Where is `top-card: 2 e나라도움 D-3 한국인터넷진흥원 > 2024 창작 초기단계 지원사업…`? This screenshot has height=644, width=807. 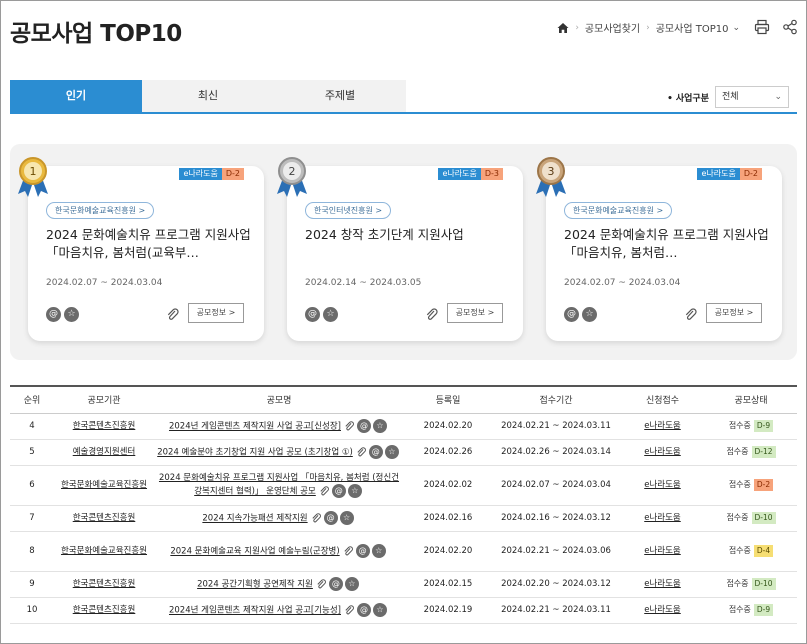
top-card: 2 e나라도움 D-3 한국인터넷진흥원 > 2024 창작 초기단계 지원사업… is located at coordinates (400, 249).